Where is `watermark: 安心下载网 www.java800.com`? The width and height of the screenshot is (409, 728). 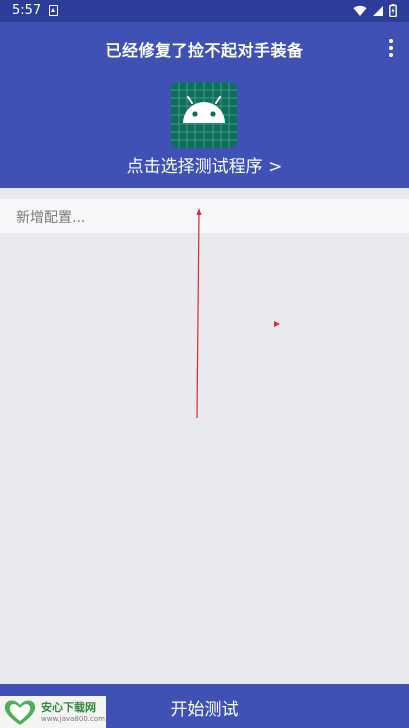 watermark: 安心下载网 www.java800.com is located at coordinates (53, 712).